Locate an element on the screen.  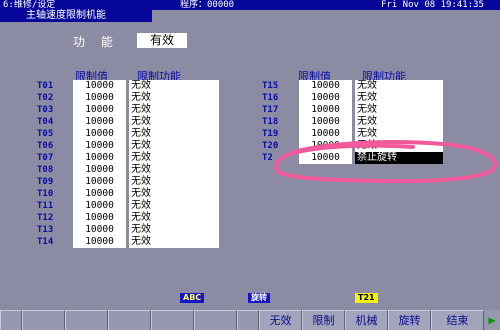
softkey-machine: 机械 is located at coordinates (366, 320).